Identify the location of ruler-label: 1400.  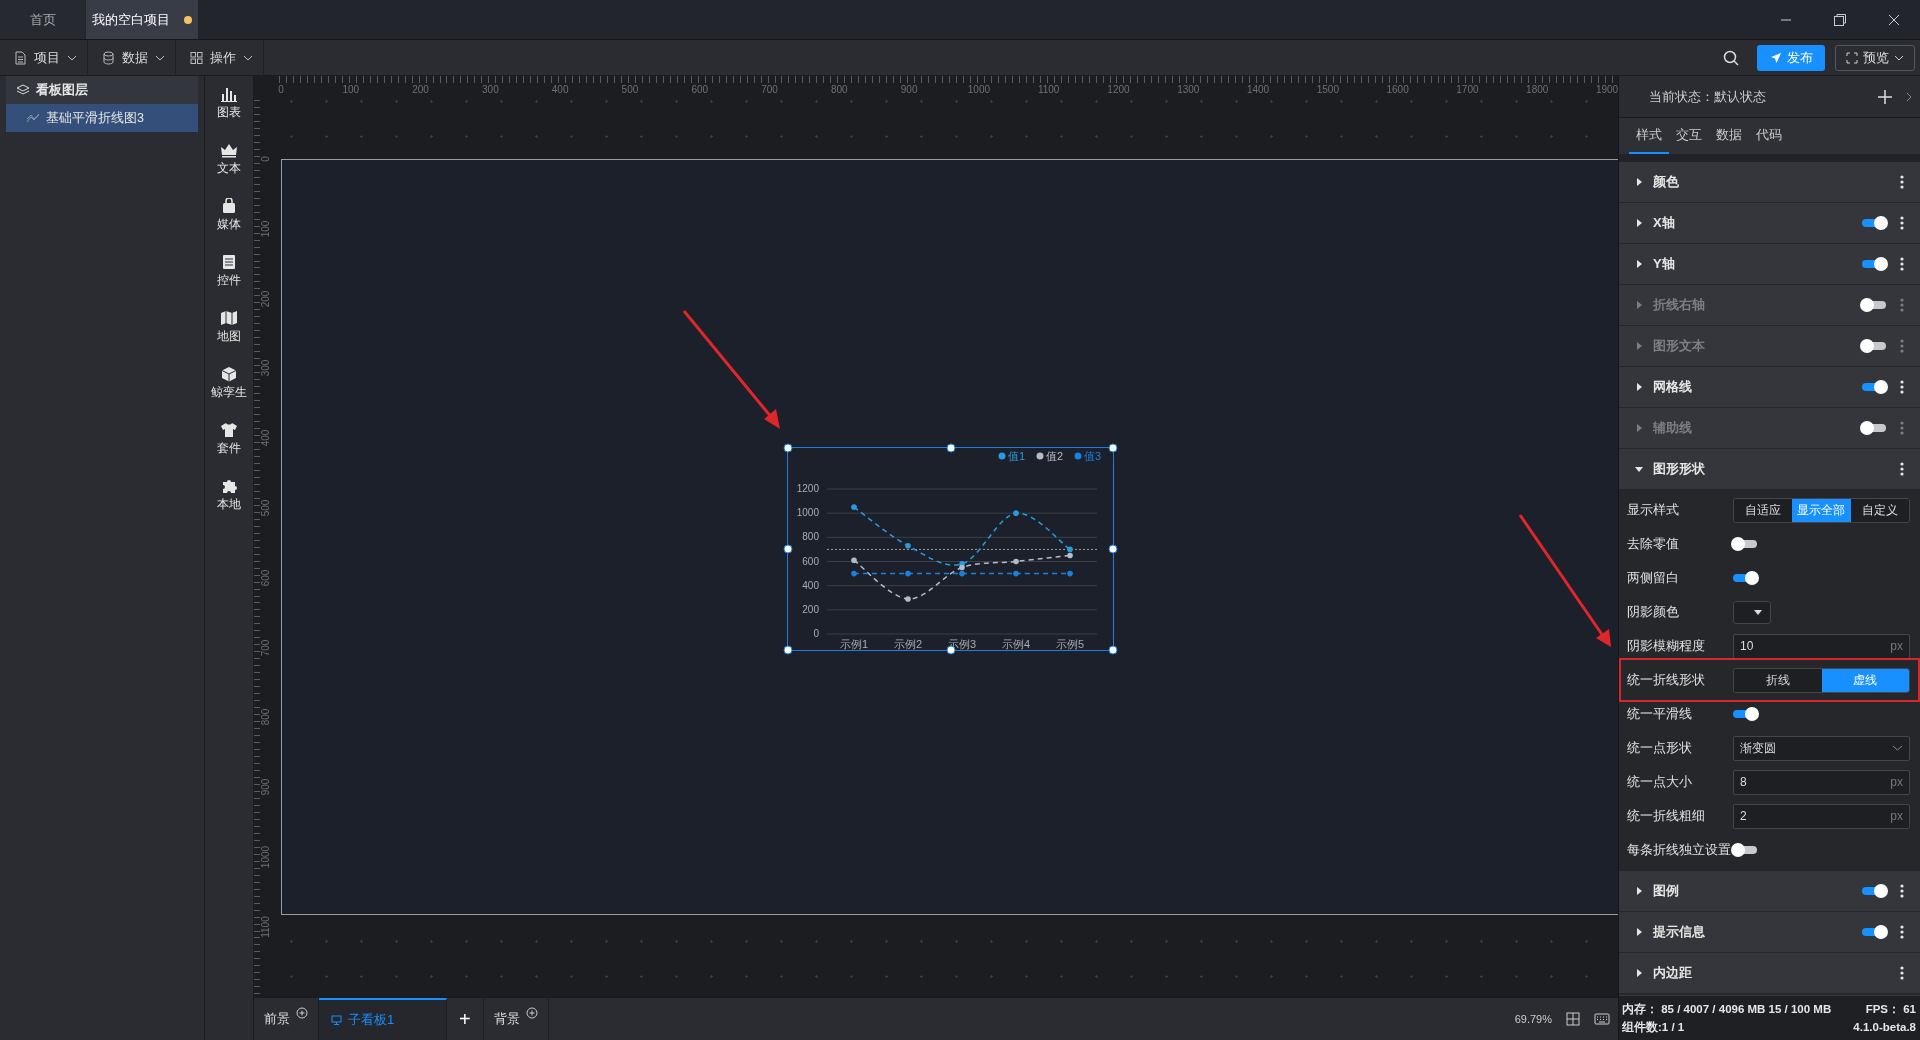
(1258, 89).